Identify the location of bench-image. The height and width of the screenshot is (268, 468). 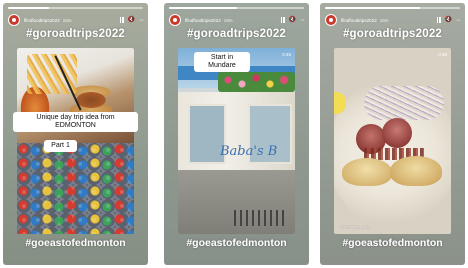
(259, 218).